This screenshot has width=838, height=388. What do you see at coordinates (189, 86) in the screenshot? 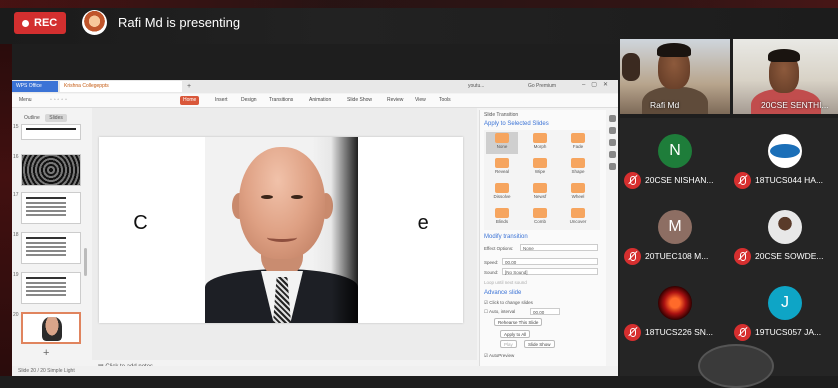
I see `new-tab-button: +` at bounding box center [189, 86].